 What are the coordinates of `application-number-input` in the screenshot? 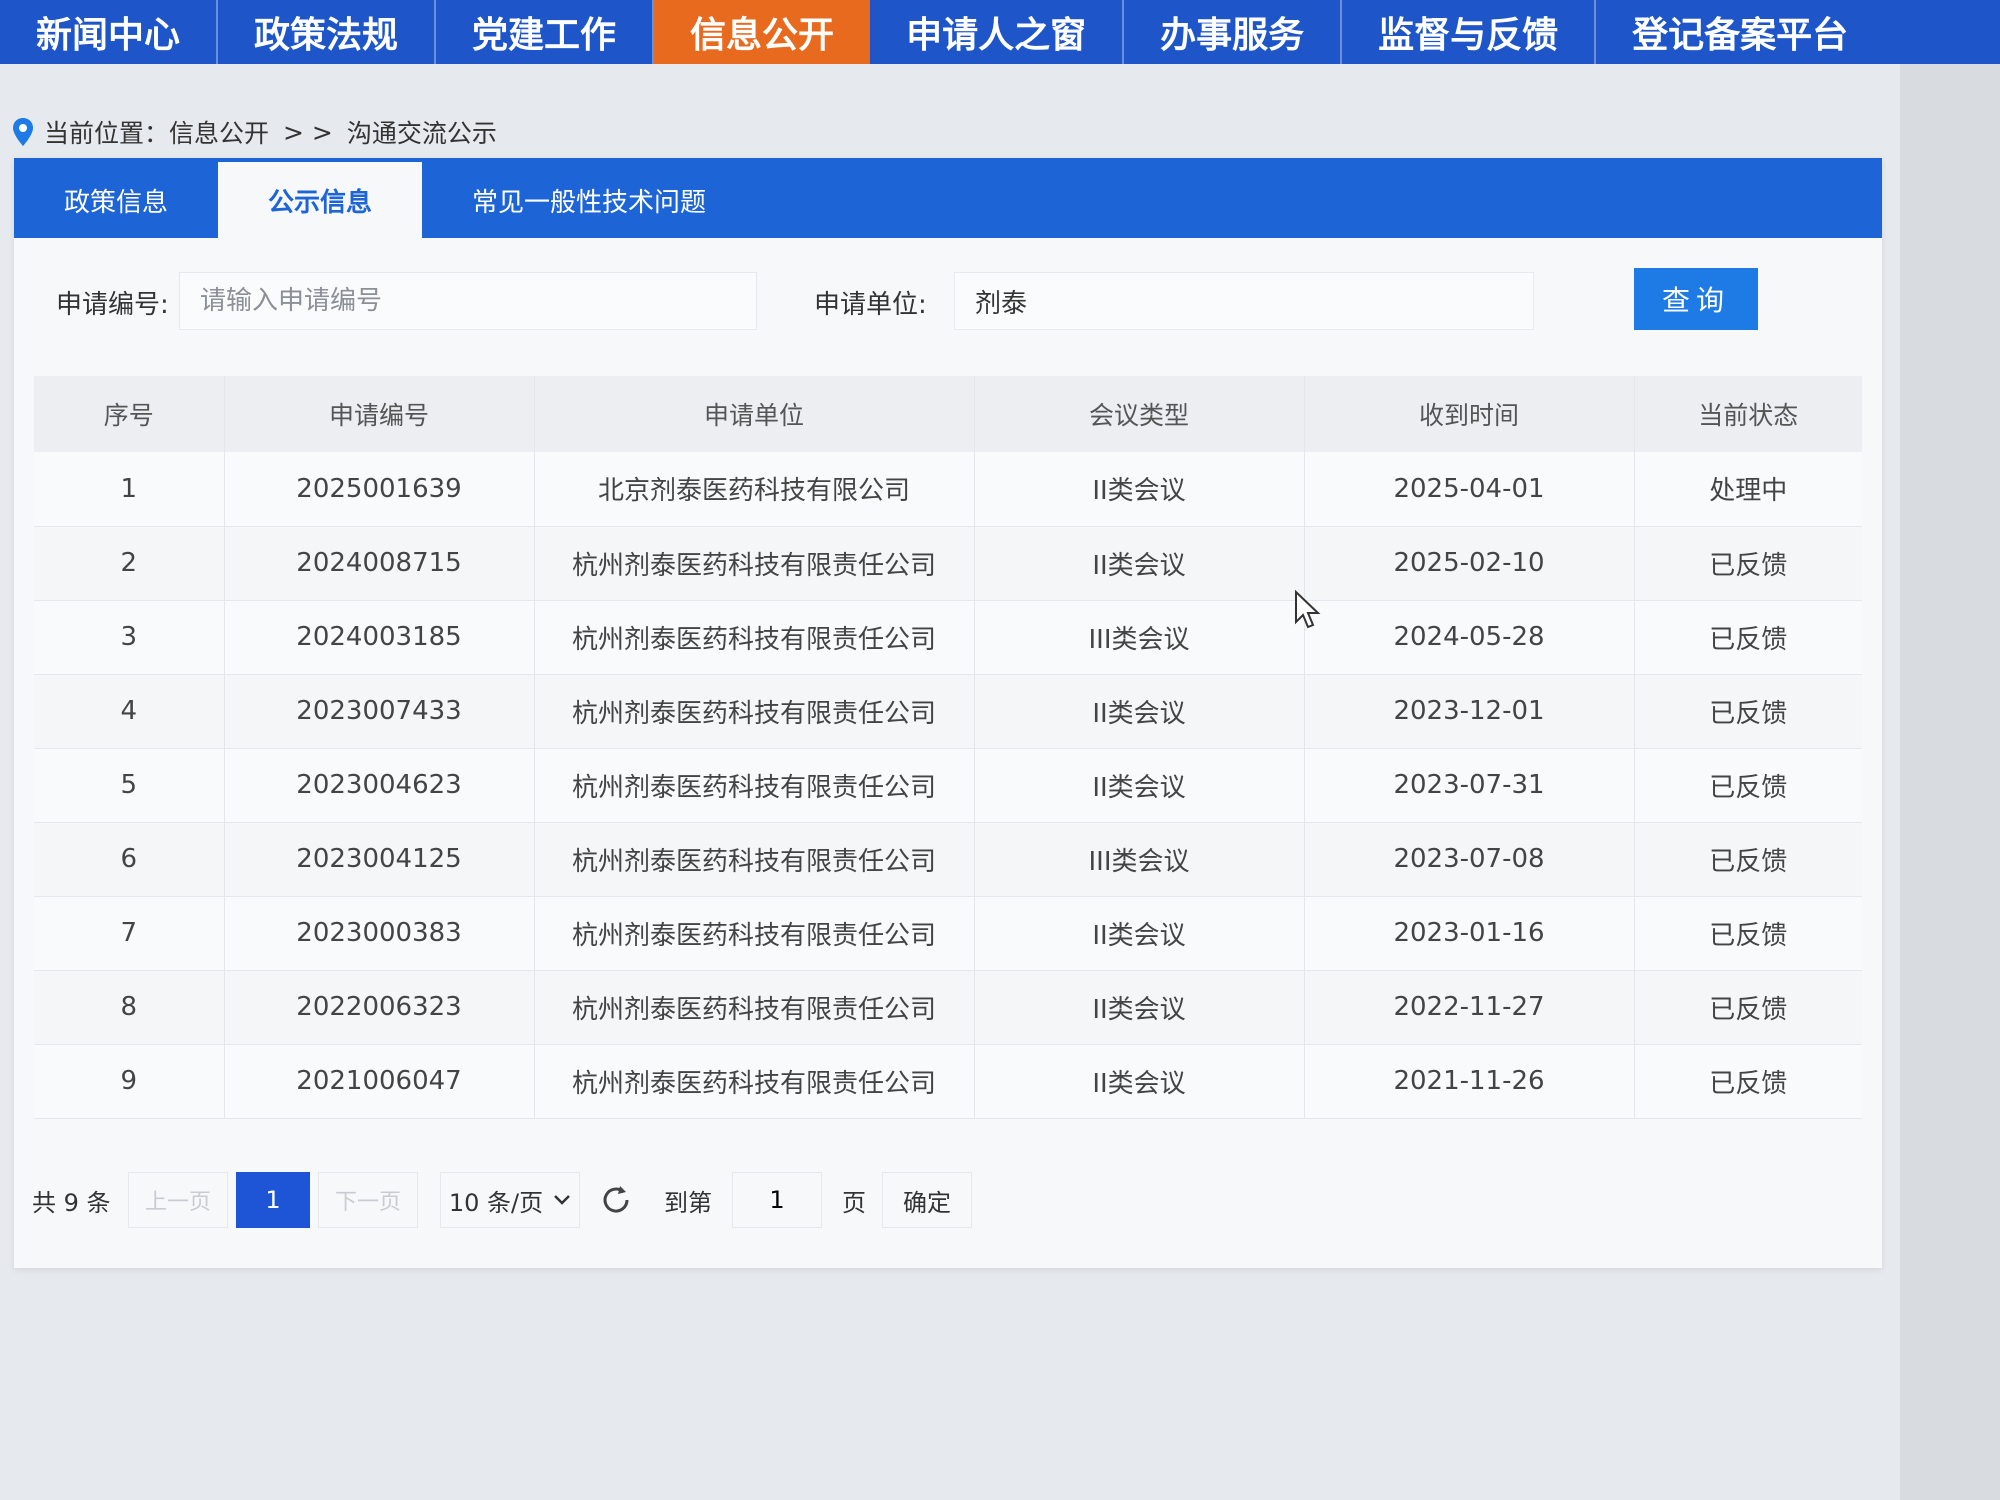 It's located at (468, 301).